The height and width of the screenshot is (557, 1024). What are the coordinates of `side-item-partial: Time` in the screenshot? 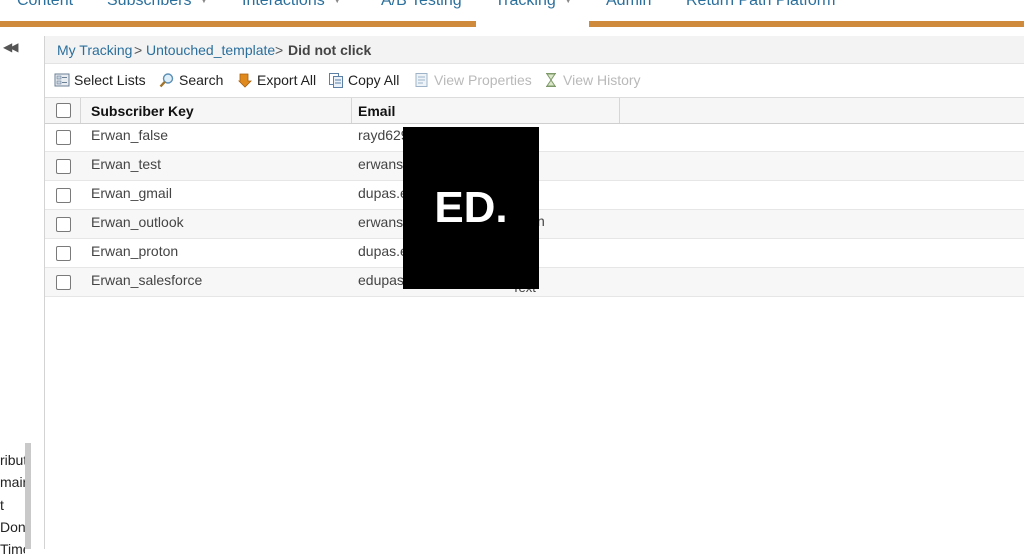 It's located at (12, 549).